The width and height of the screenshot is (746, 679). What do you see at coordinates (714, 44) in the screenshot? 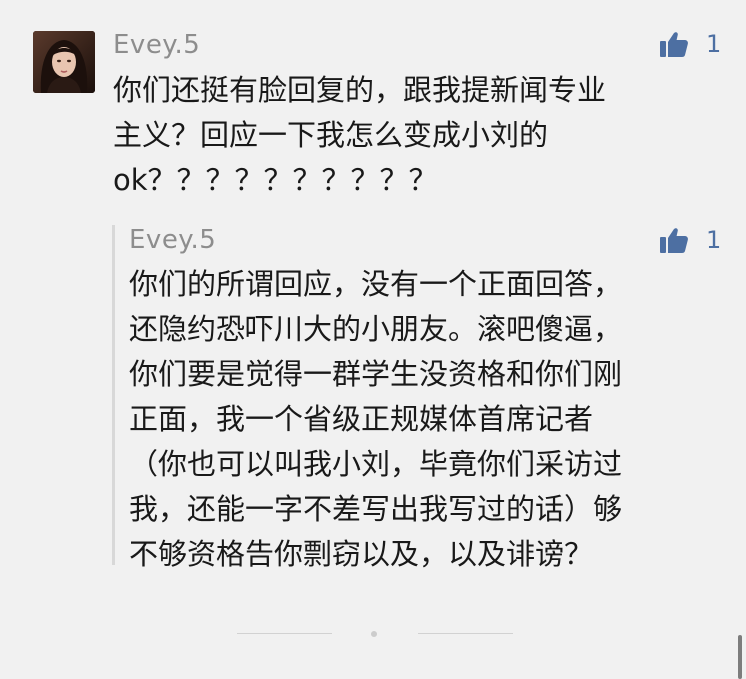
I see `comment-like-count: 1` at bounding box center [714, 44].